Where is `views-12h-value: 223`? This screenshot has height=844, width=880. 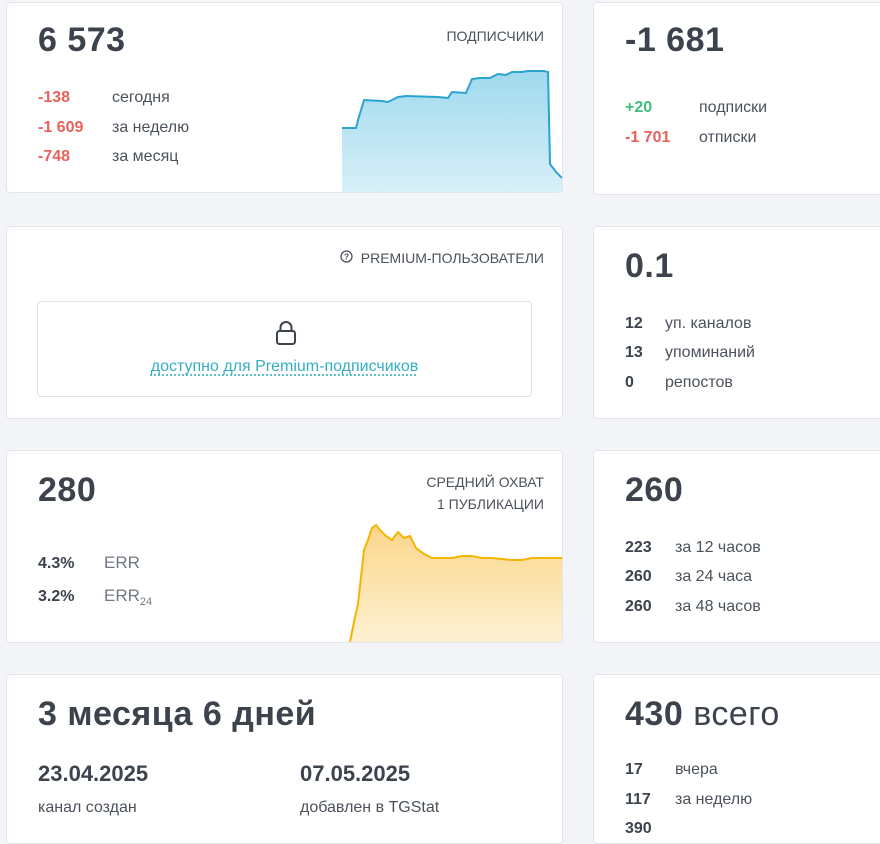 views-12h-value: 223 is located at coordinates (638, 547).